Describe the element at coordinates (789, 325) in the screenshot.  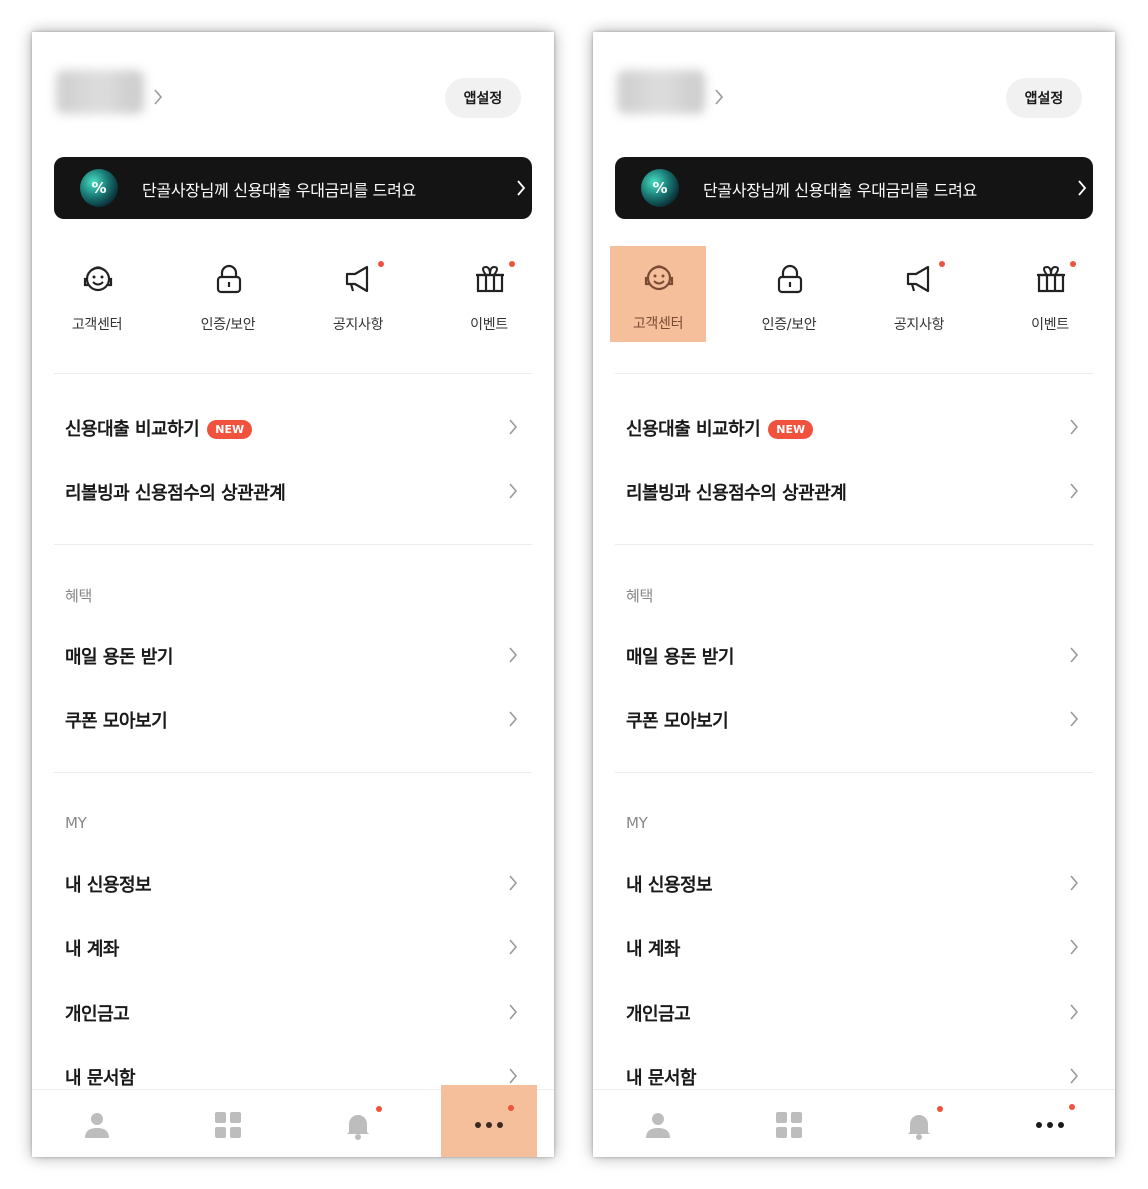
I see `quick-label: 인증/보안` at that location.